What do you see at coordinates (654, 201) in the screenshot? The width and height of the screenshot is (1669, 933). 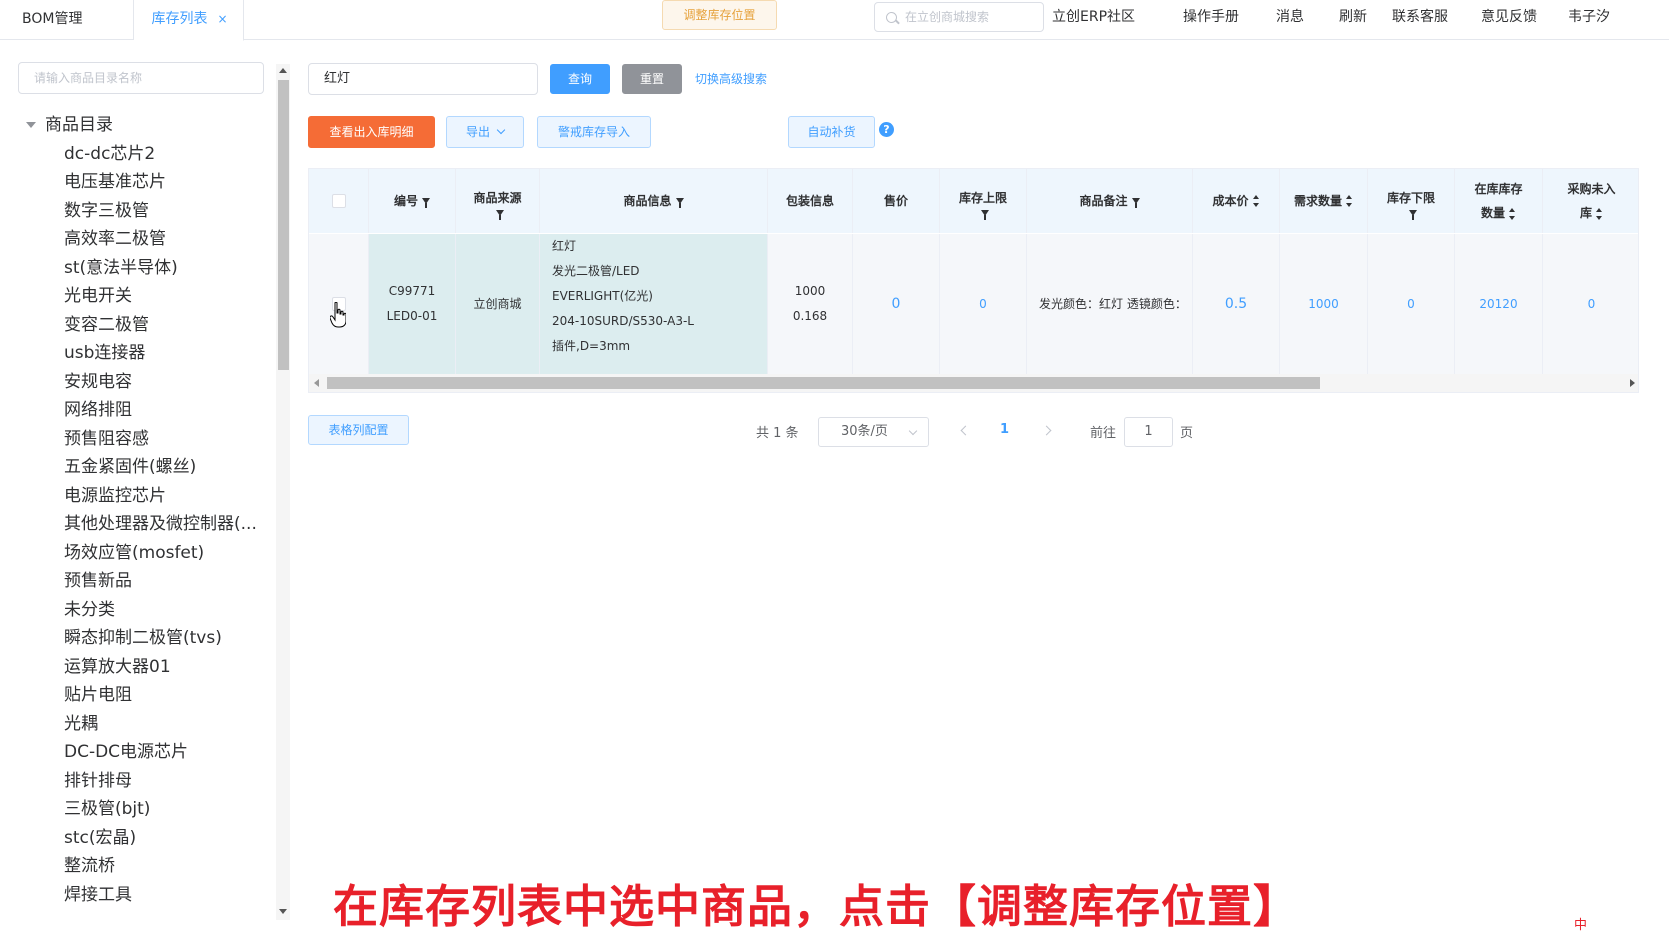 I see `header-info: 商品信息` at bounding box center [654, 201].